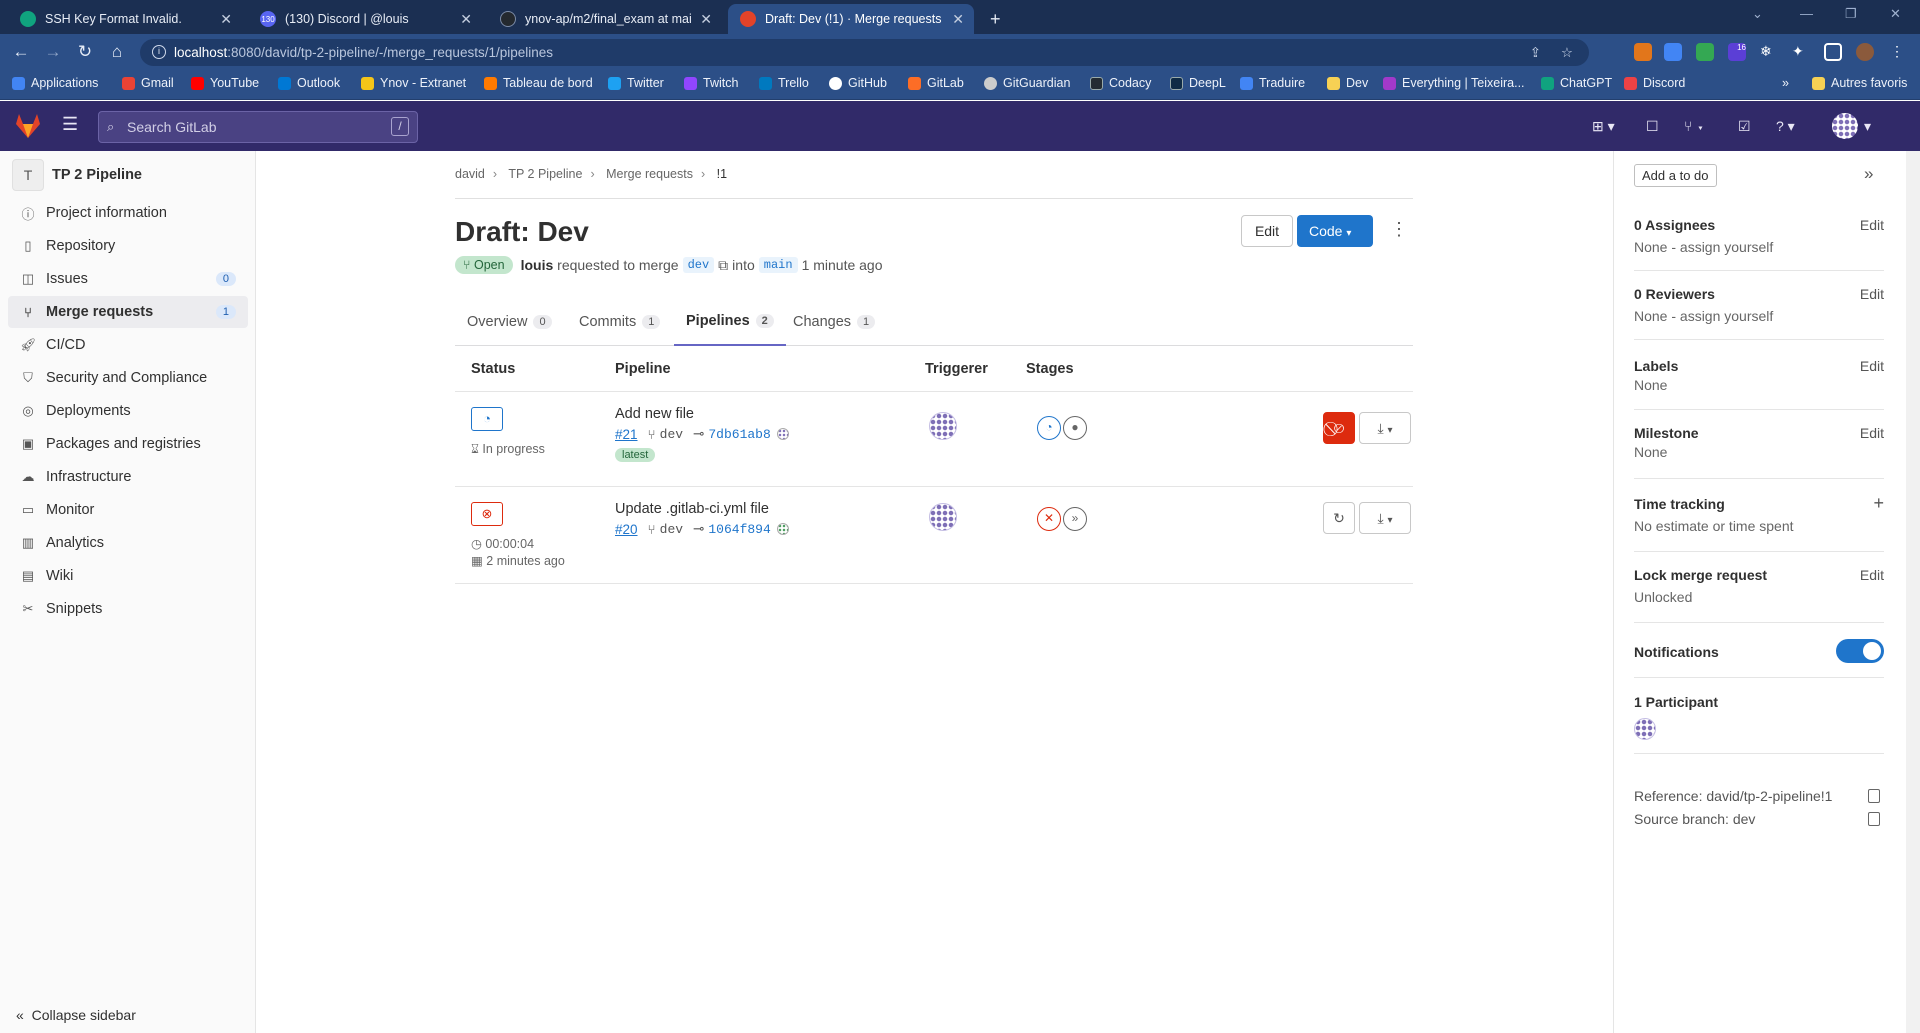 Image resolution: width=1920 pixels, height=1033 pixels. What do you see at coordinates (77, 175) in the screenshot?
I see `project-header: T TP 2 Pipeline` at bounding box center [77, 175].